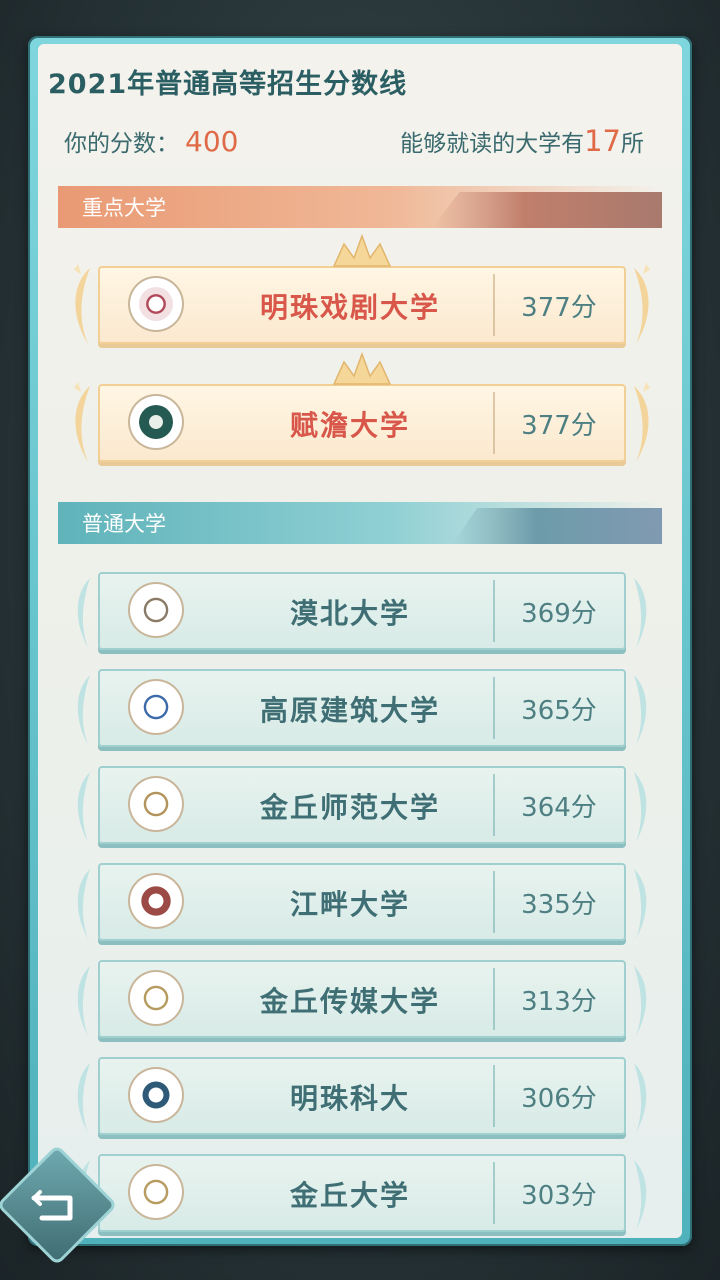 The image size is (720, 1280). Describe the element at coordinates (349, 1001) in the screenshot. I see `university-name: 金丘传媒大学` at that location.